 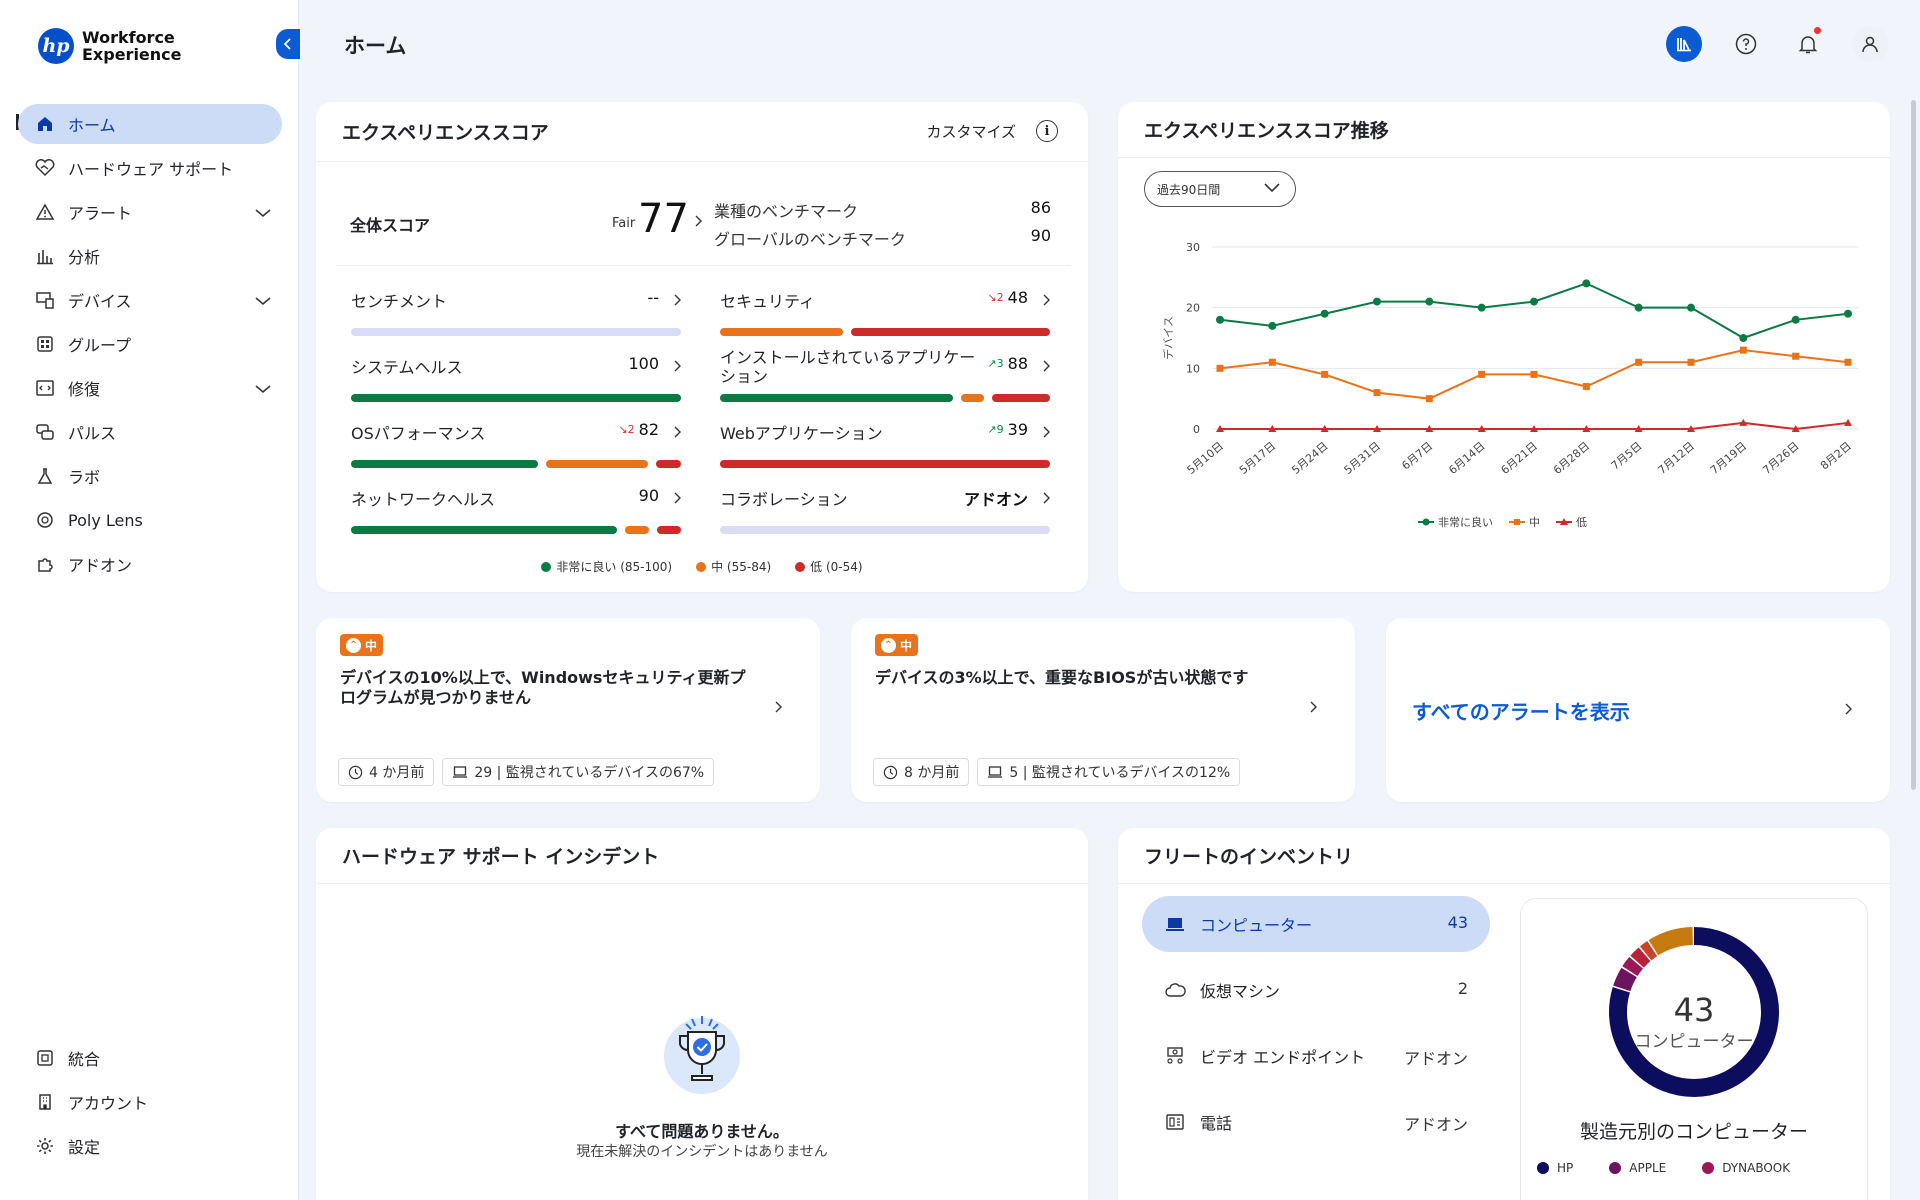 What do you see at coordinates (45, 520) in the screenshot?
I see `lens-icon` at bounding box center [45, 520].